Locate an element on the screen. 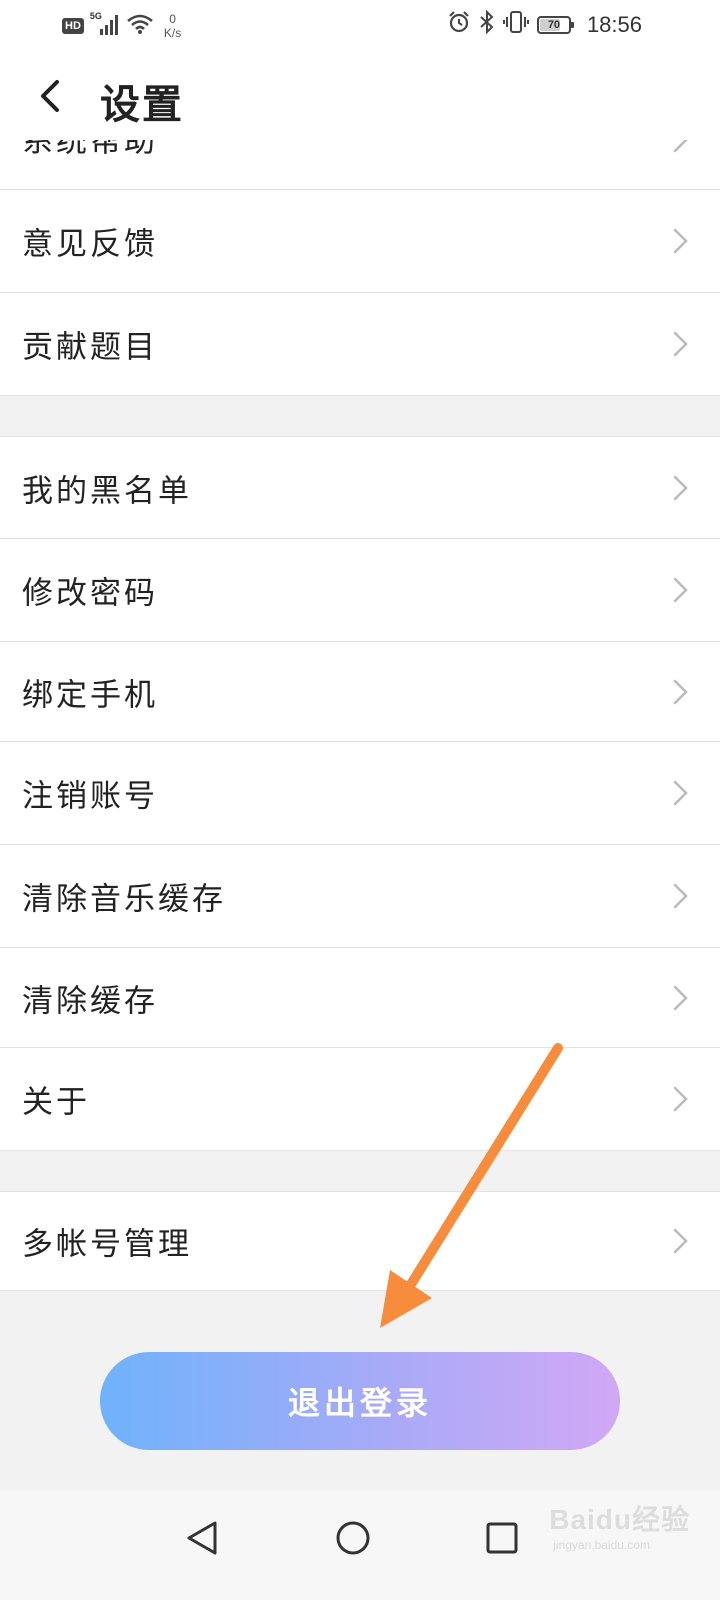 This screenshot has height=1600, width=720. nav-recents-button is located at coordinates (502, 1538).